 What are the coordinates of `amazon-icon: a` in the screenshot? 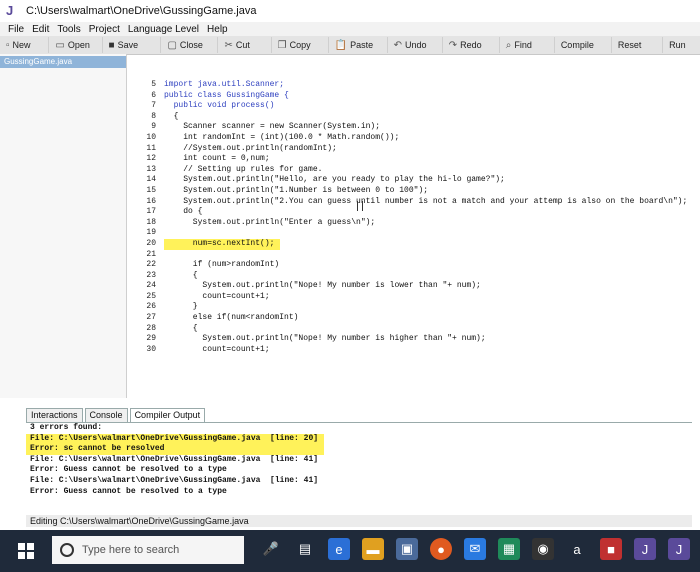 It's located at (577, 549).